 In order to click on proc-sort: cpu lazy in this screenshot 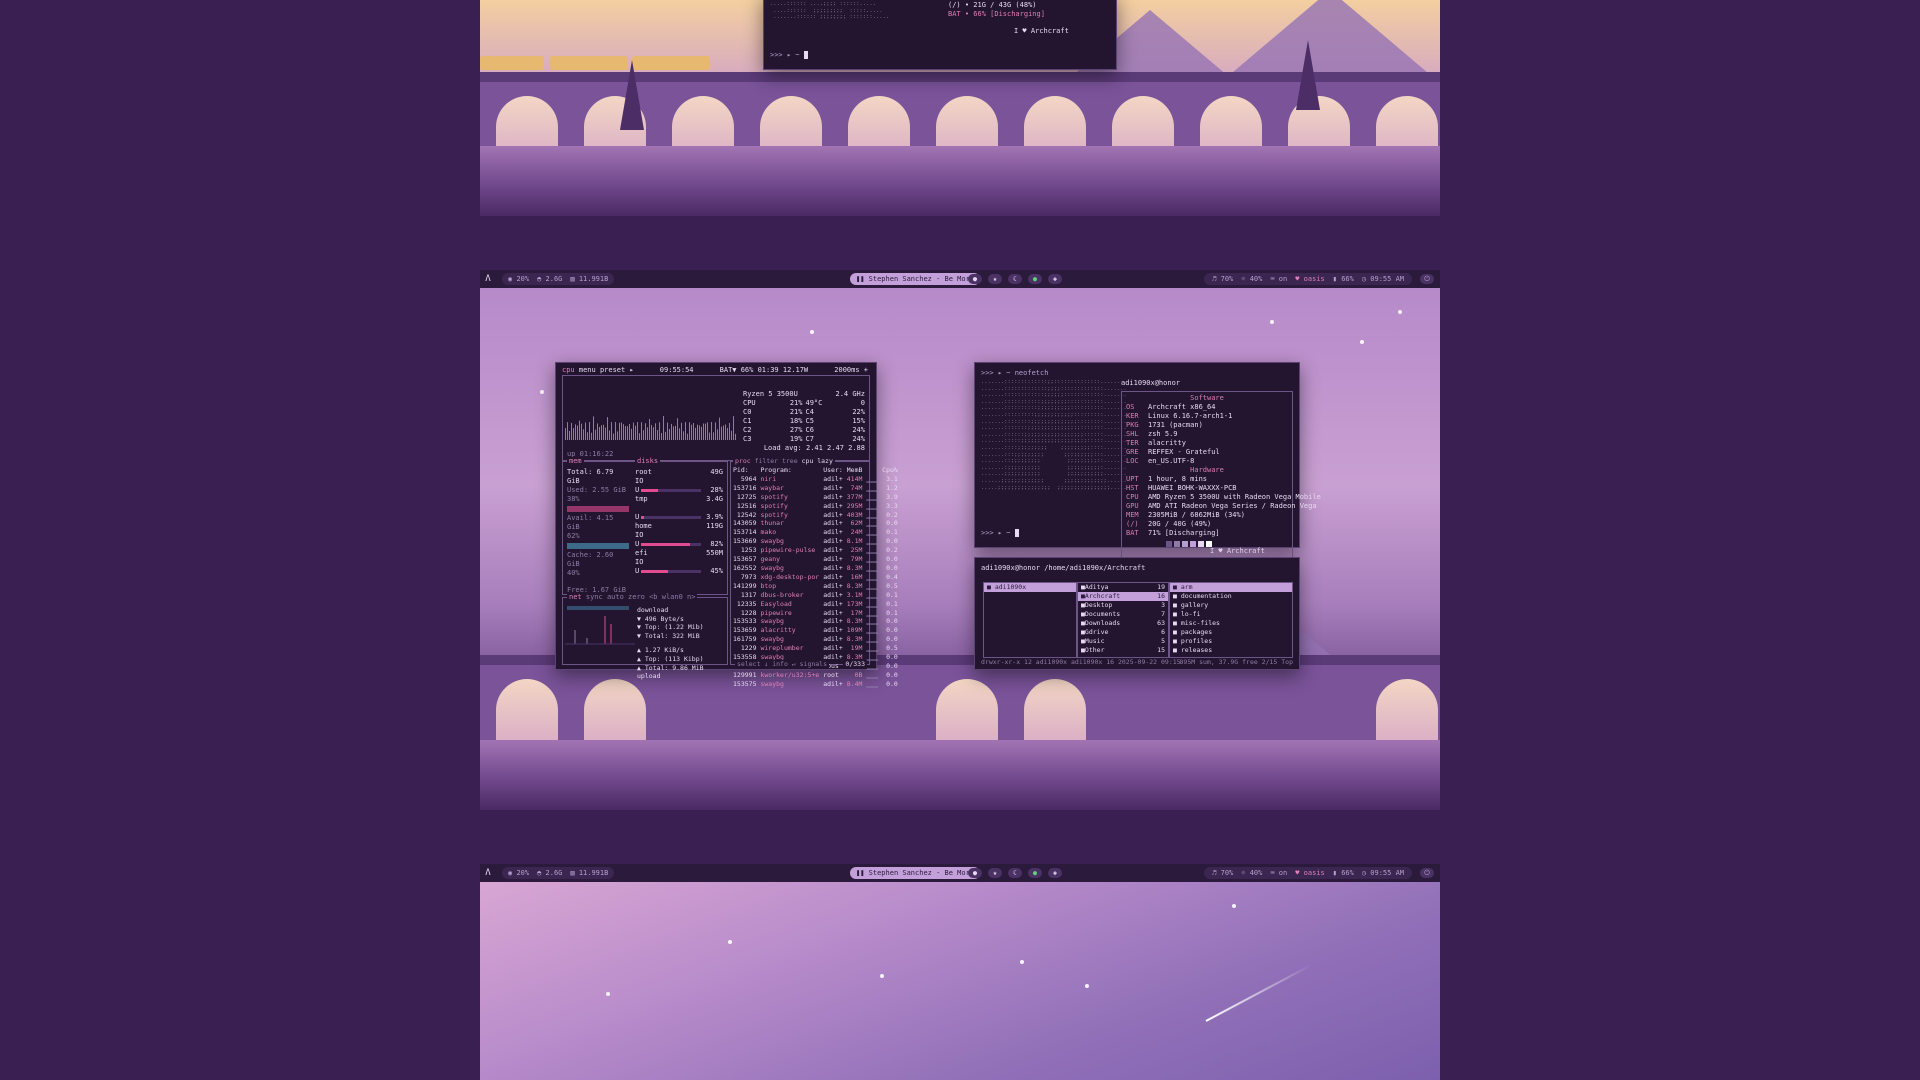, I will do `click(817, 461)`.